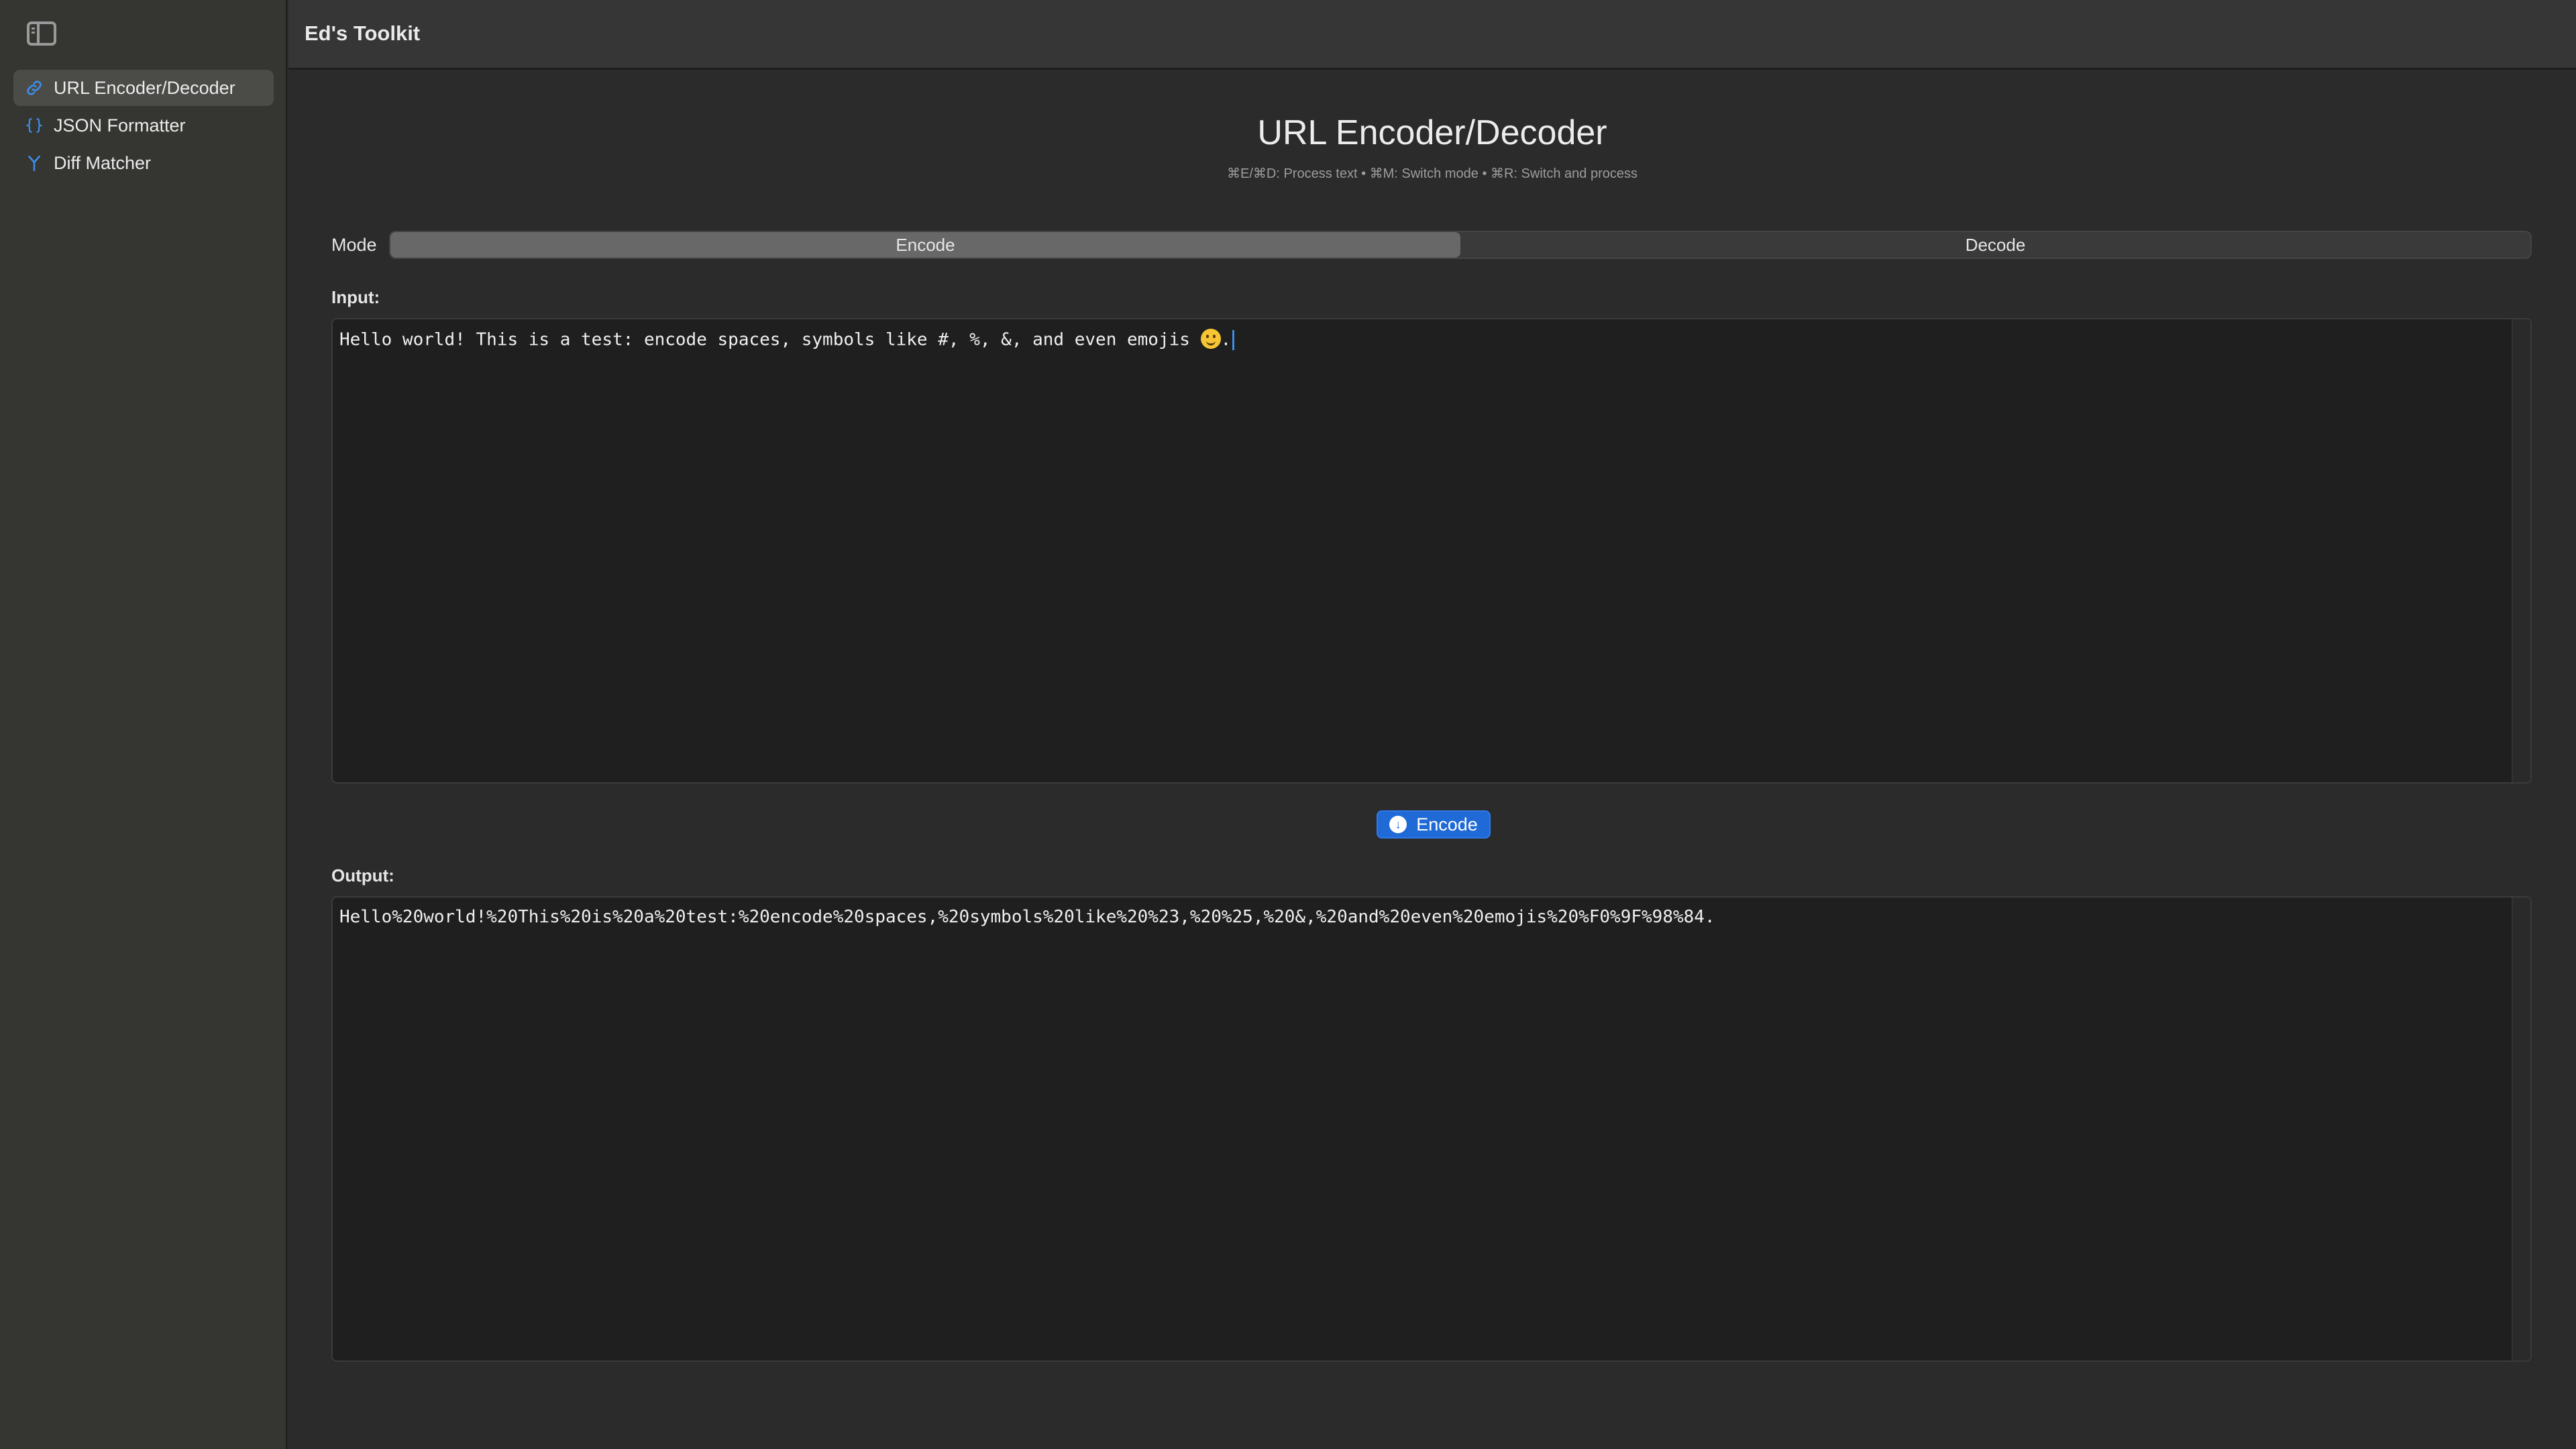  What do you see at coordinates (1432, 133) in the screenshot?
I see `page-title: URL Encoder/Decoder` at bounding box center [1432, 133].